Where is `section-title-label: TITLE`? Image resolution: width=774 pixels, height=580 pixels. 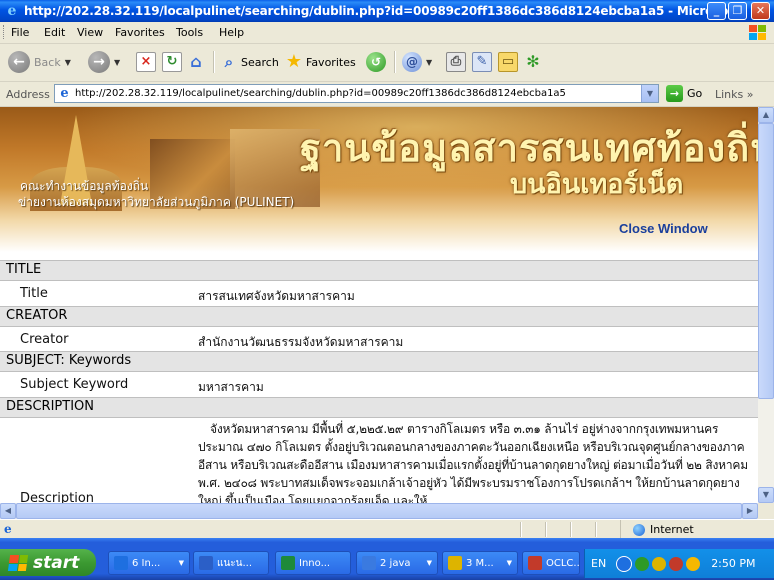
section-title-label: TITLE is located at coordinates (24, 269).